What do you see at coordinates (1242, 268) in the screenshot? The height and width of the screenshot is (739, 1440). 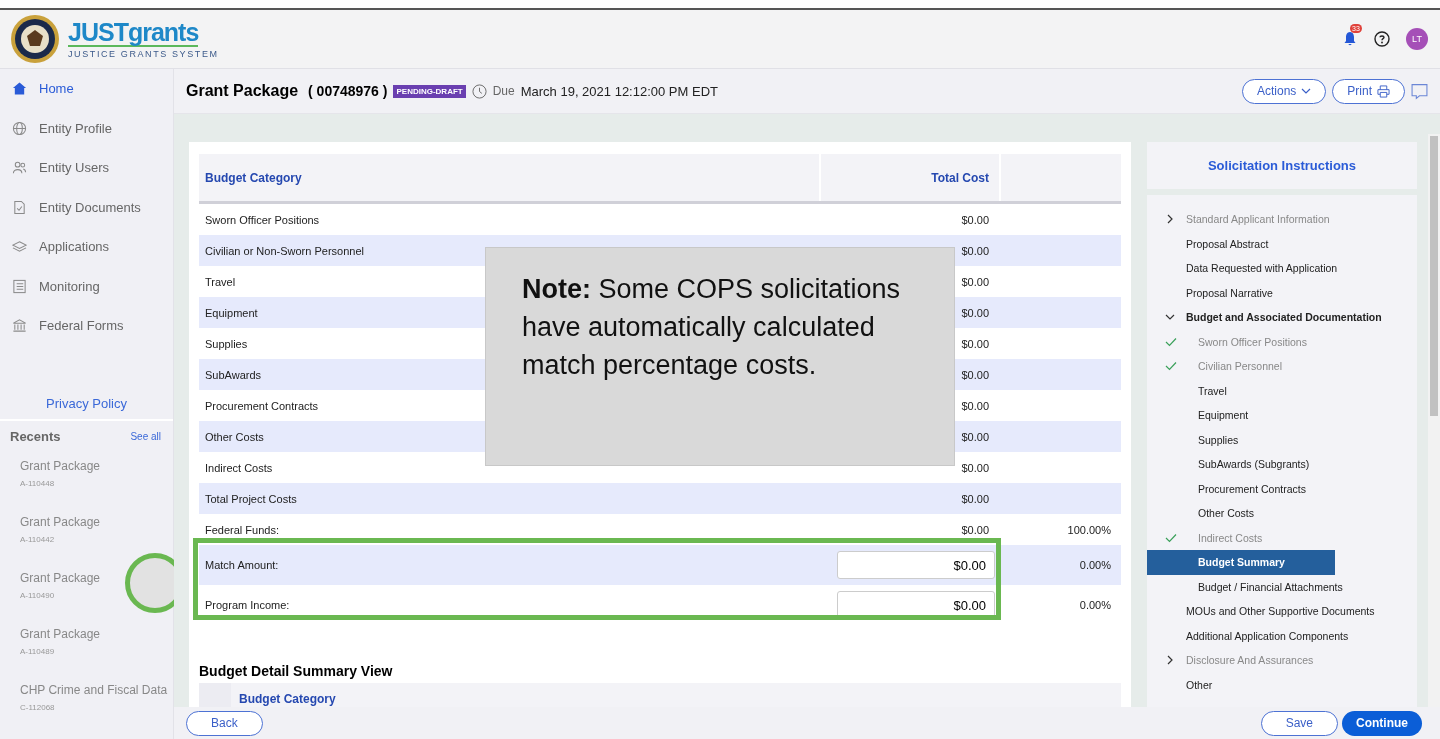 I see `tree-item: Data Requested with Application` at bounding box center [1242, 268].